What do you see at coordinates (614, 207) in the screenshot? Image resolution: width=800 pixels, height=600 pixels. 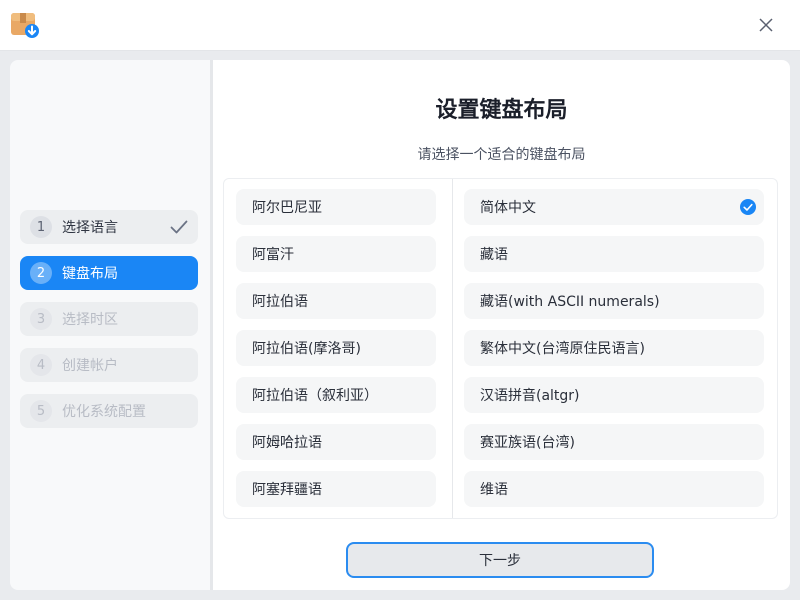 I see `layout-item-selected: 简体中文` at bounding box center [614, 207].